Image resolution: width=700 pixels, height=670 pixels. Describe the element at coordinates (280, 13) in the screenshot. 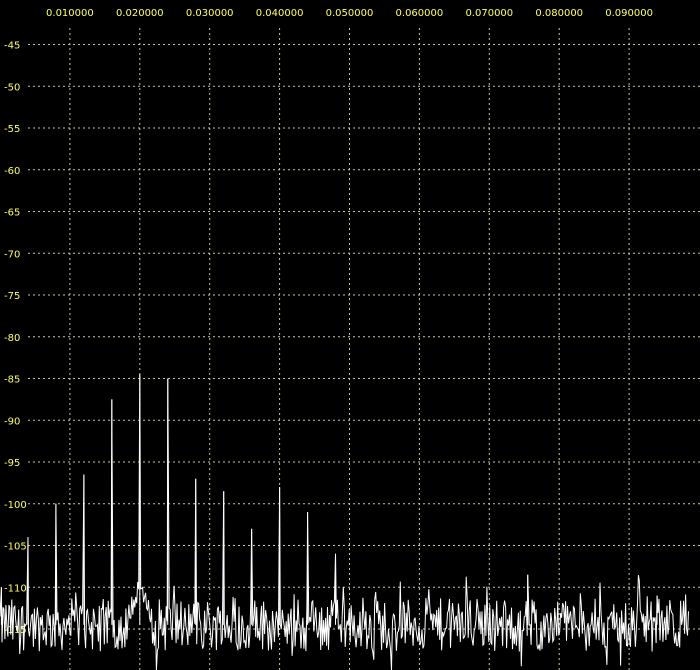

I see `x-tick-label: 0.040000` at that location.